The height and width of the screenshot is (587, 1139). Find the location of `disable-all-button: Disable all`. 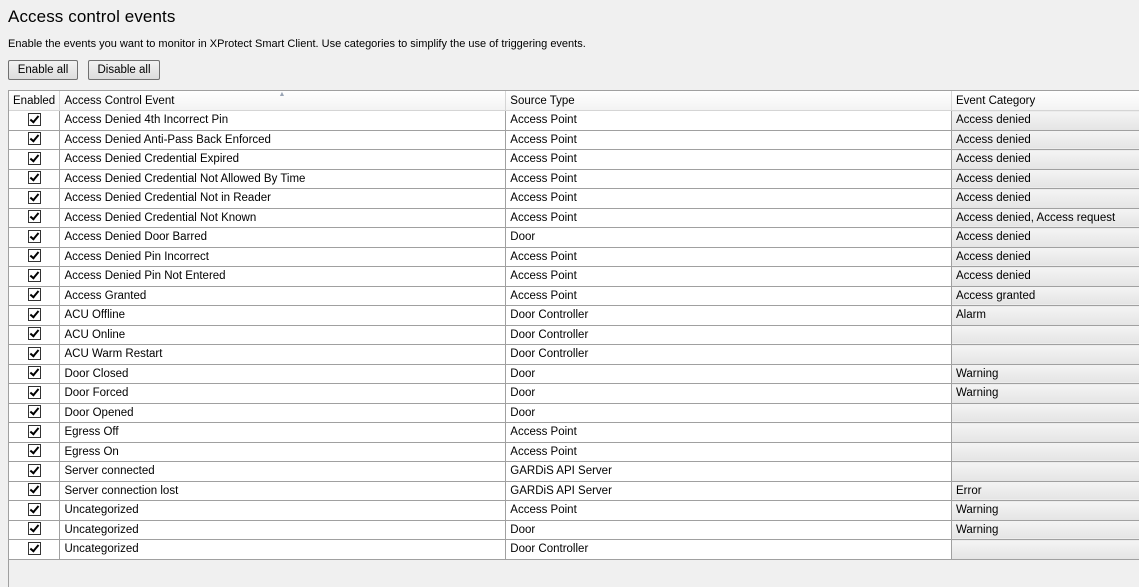

disable-all-button: Disable all is located at coordinates (124, 70).